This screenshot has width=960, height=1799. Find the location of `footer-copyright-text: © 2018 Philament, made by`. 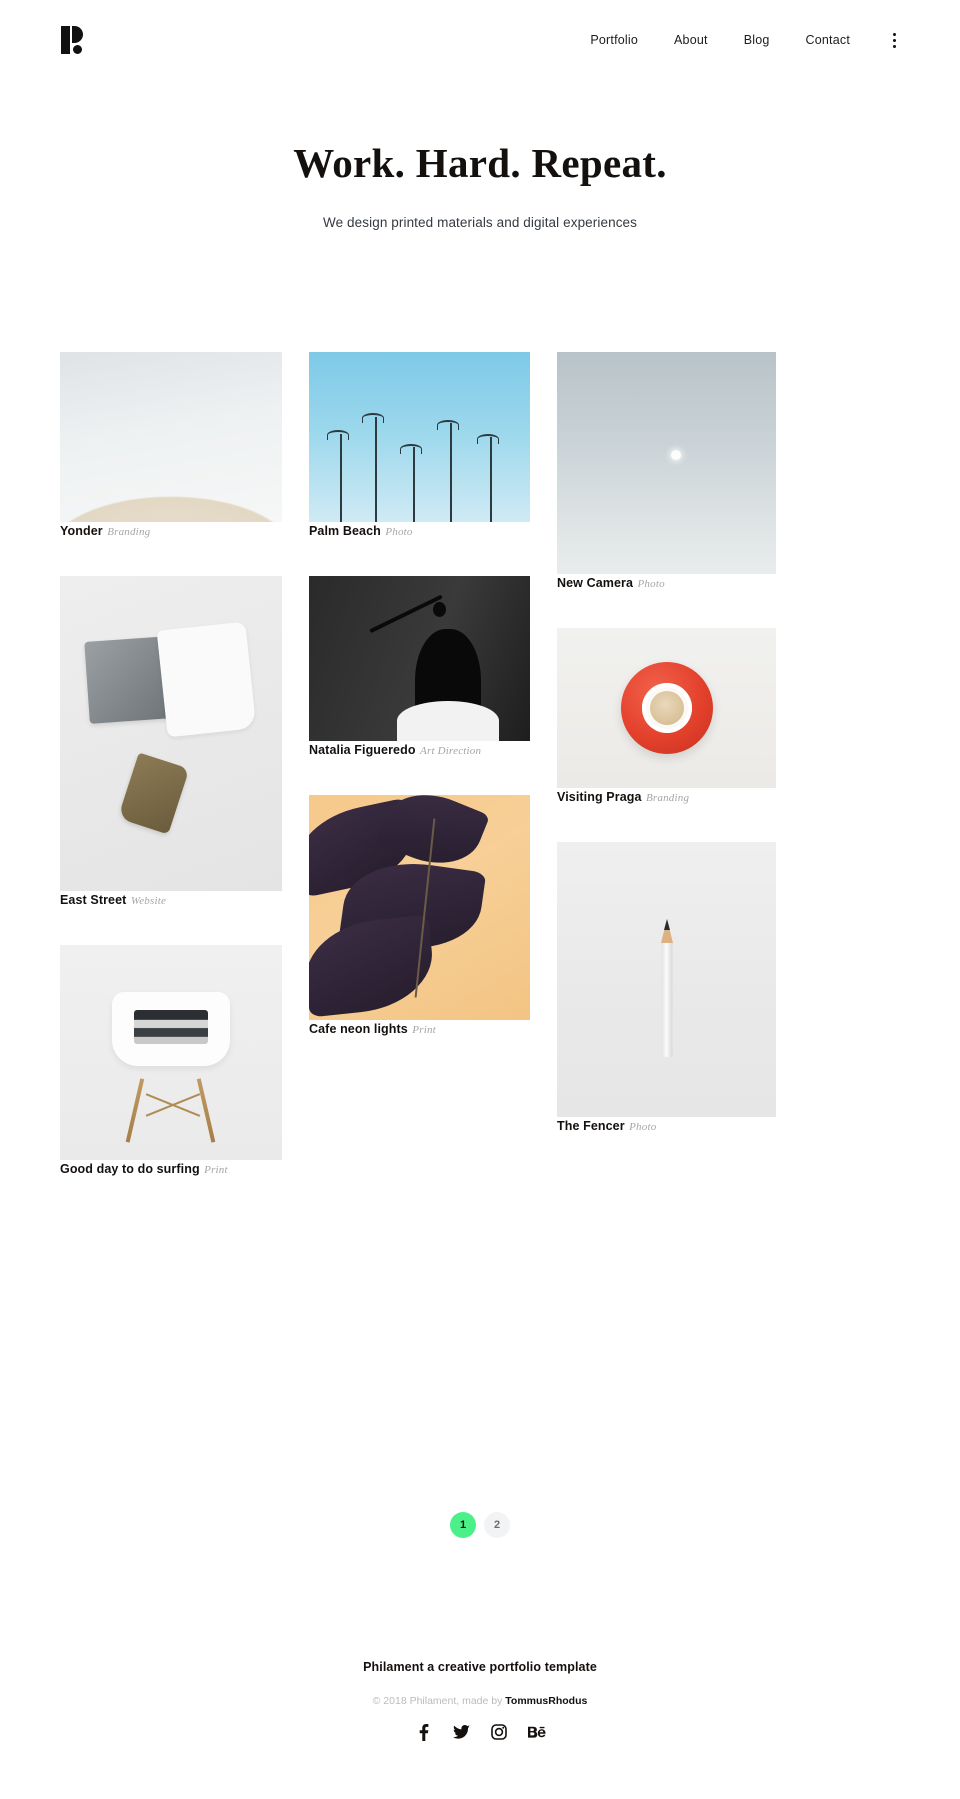

footer-copyright-text: © 2018 Philament, made by is located at coordinates (439, 1701).